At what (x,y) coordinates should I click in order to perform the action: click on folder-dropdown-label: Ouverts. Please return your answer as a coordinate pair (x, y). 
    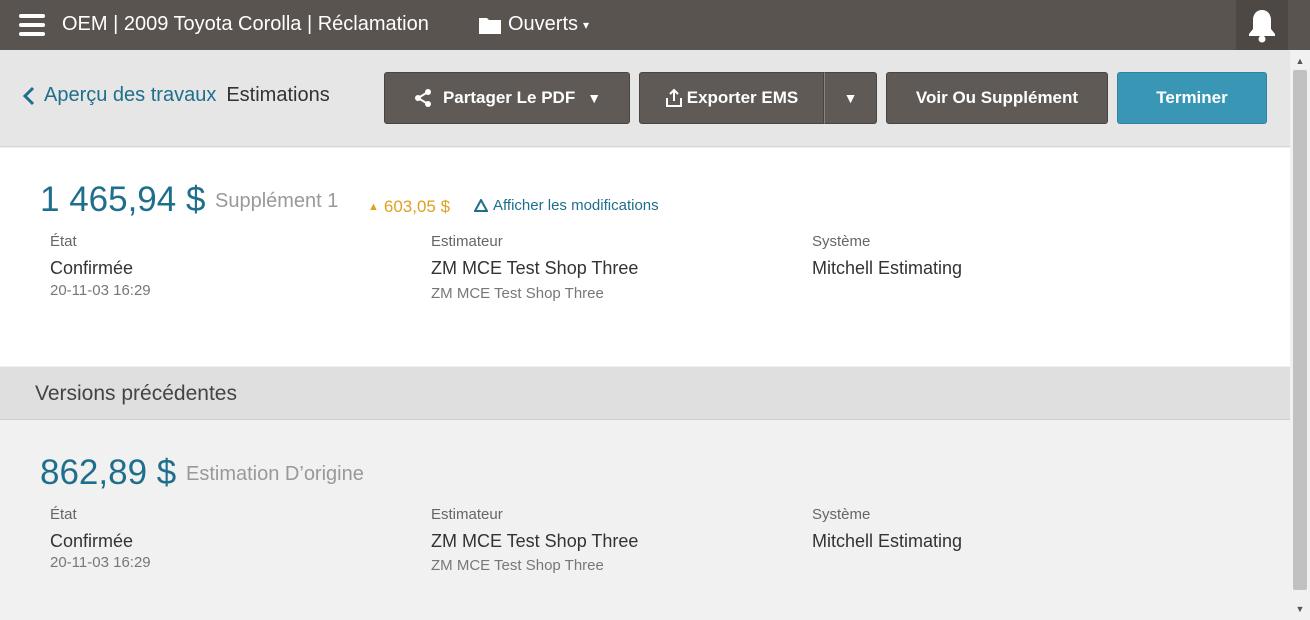
    Looking at the image, I should click on (543, 24).